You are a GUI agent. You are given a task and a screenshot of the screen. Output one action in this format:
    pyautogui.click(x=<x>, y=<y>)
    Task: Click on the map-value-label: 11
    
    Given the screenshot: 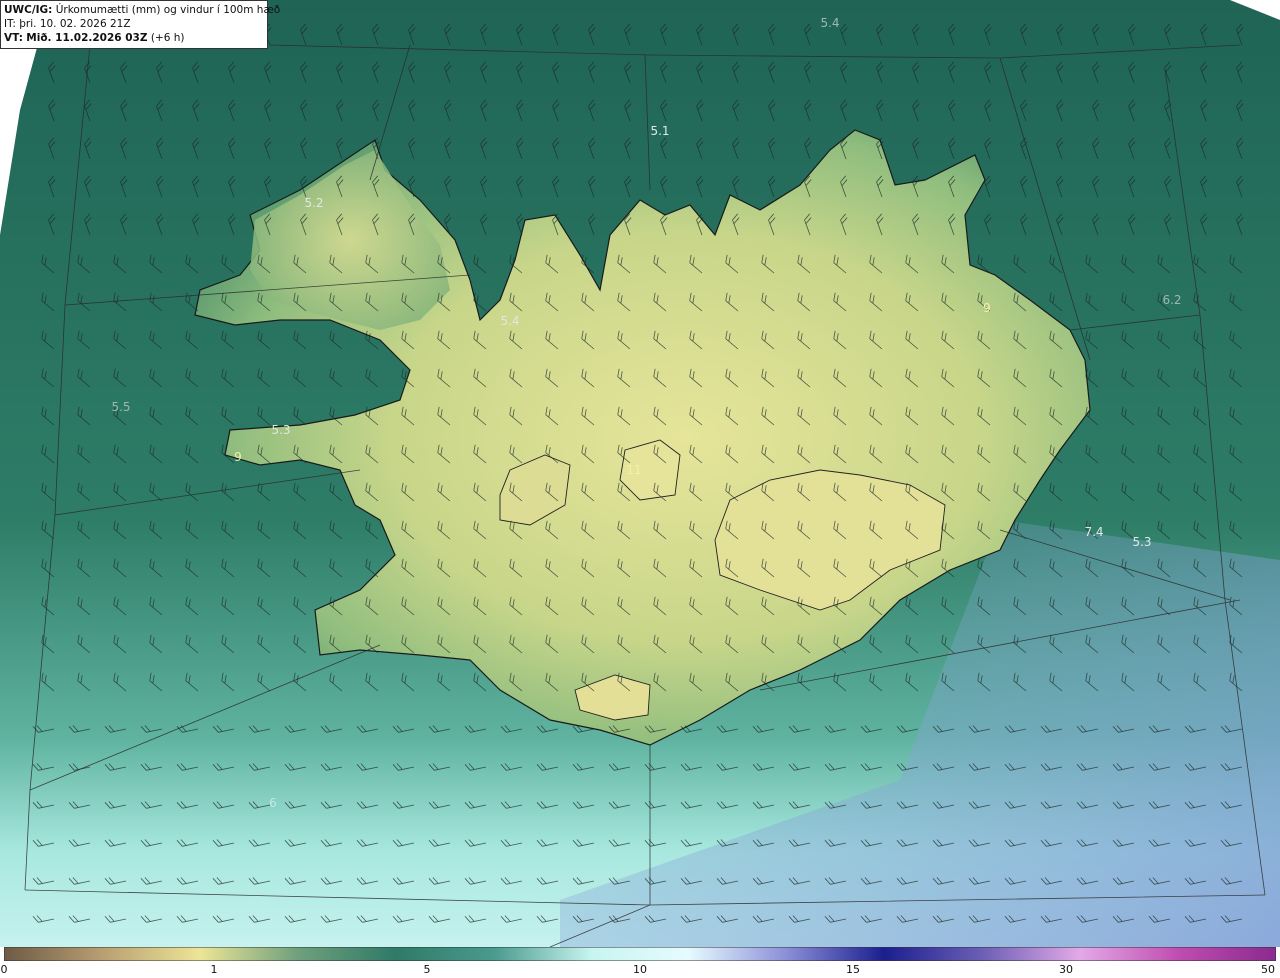 What is the action you would take?
    pyautogui.click(x=634, y=470)
    